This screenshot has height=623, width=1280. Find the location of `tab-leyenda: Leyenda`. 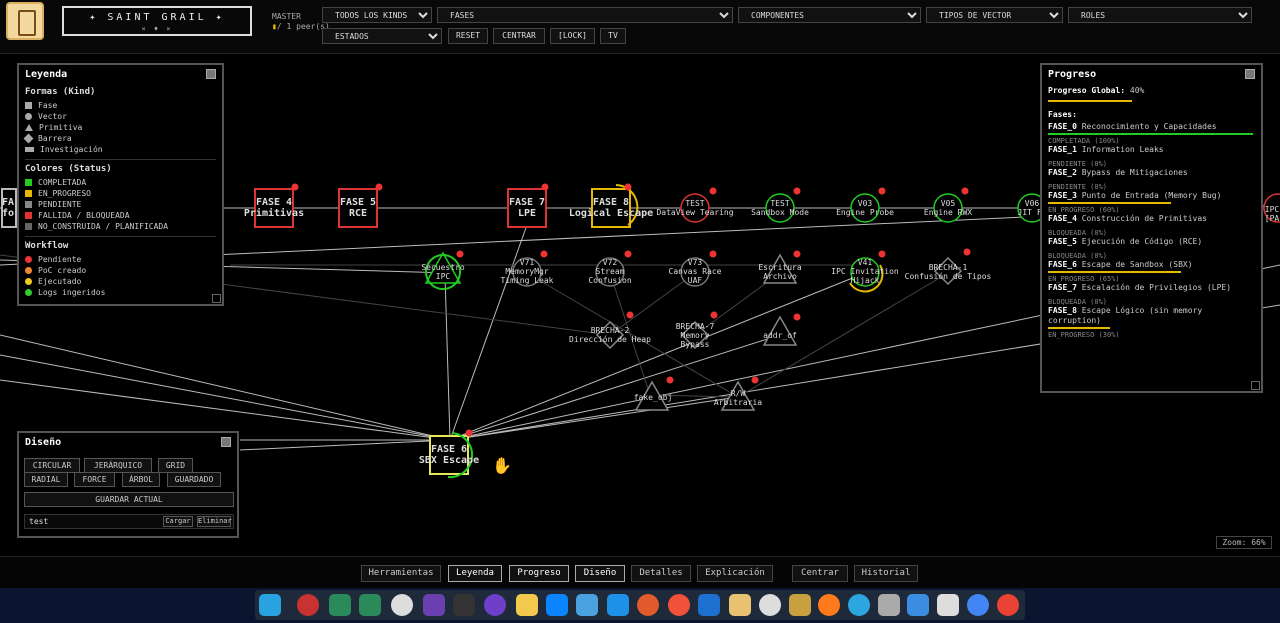

tab-leyenda: Leyenda is located at coordinates (475, 573).